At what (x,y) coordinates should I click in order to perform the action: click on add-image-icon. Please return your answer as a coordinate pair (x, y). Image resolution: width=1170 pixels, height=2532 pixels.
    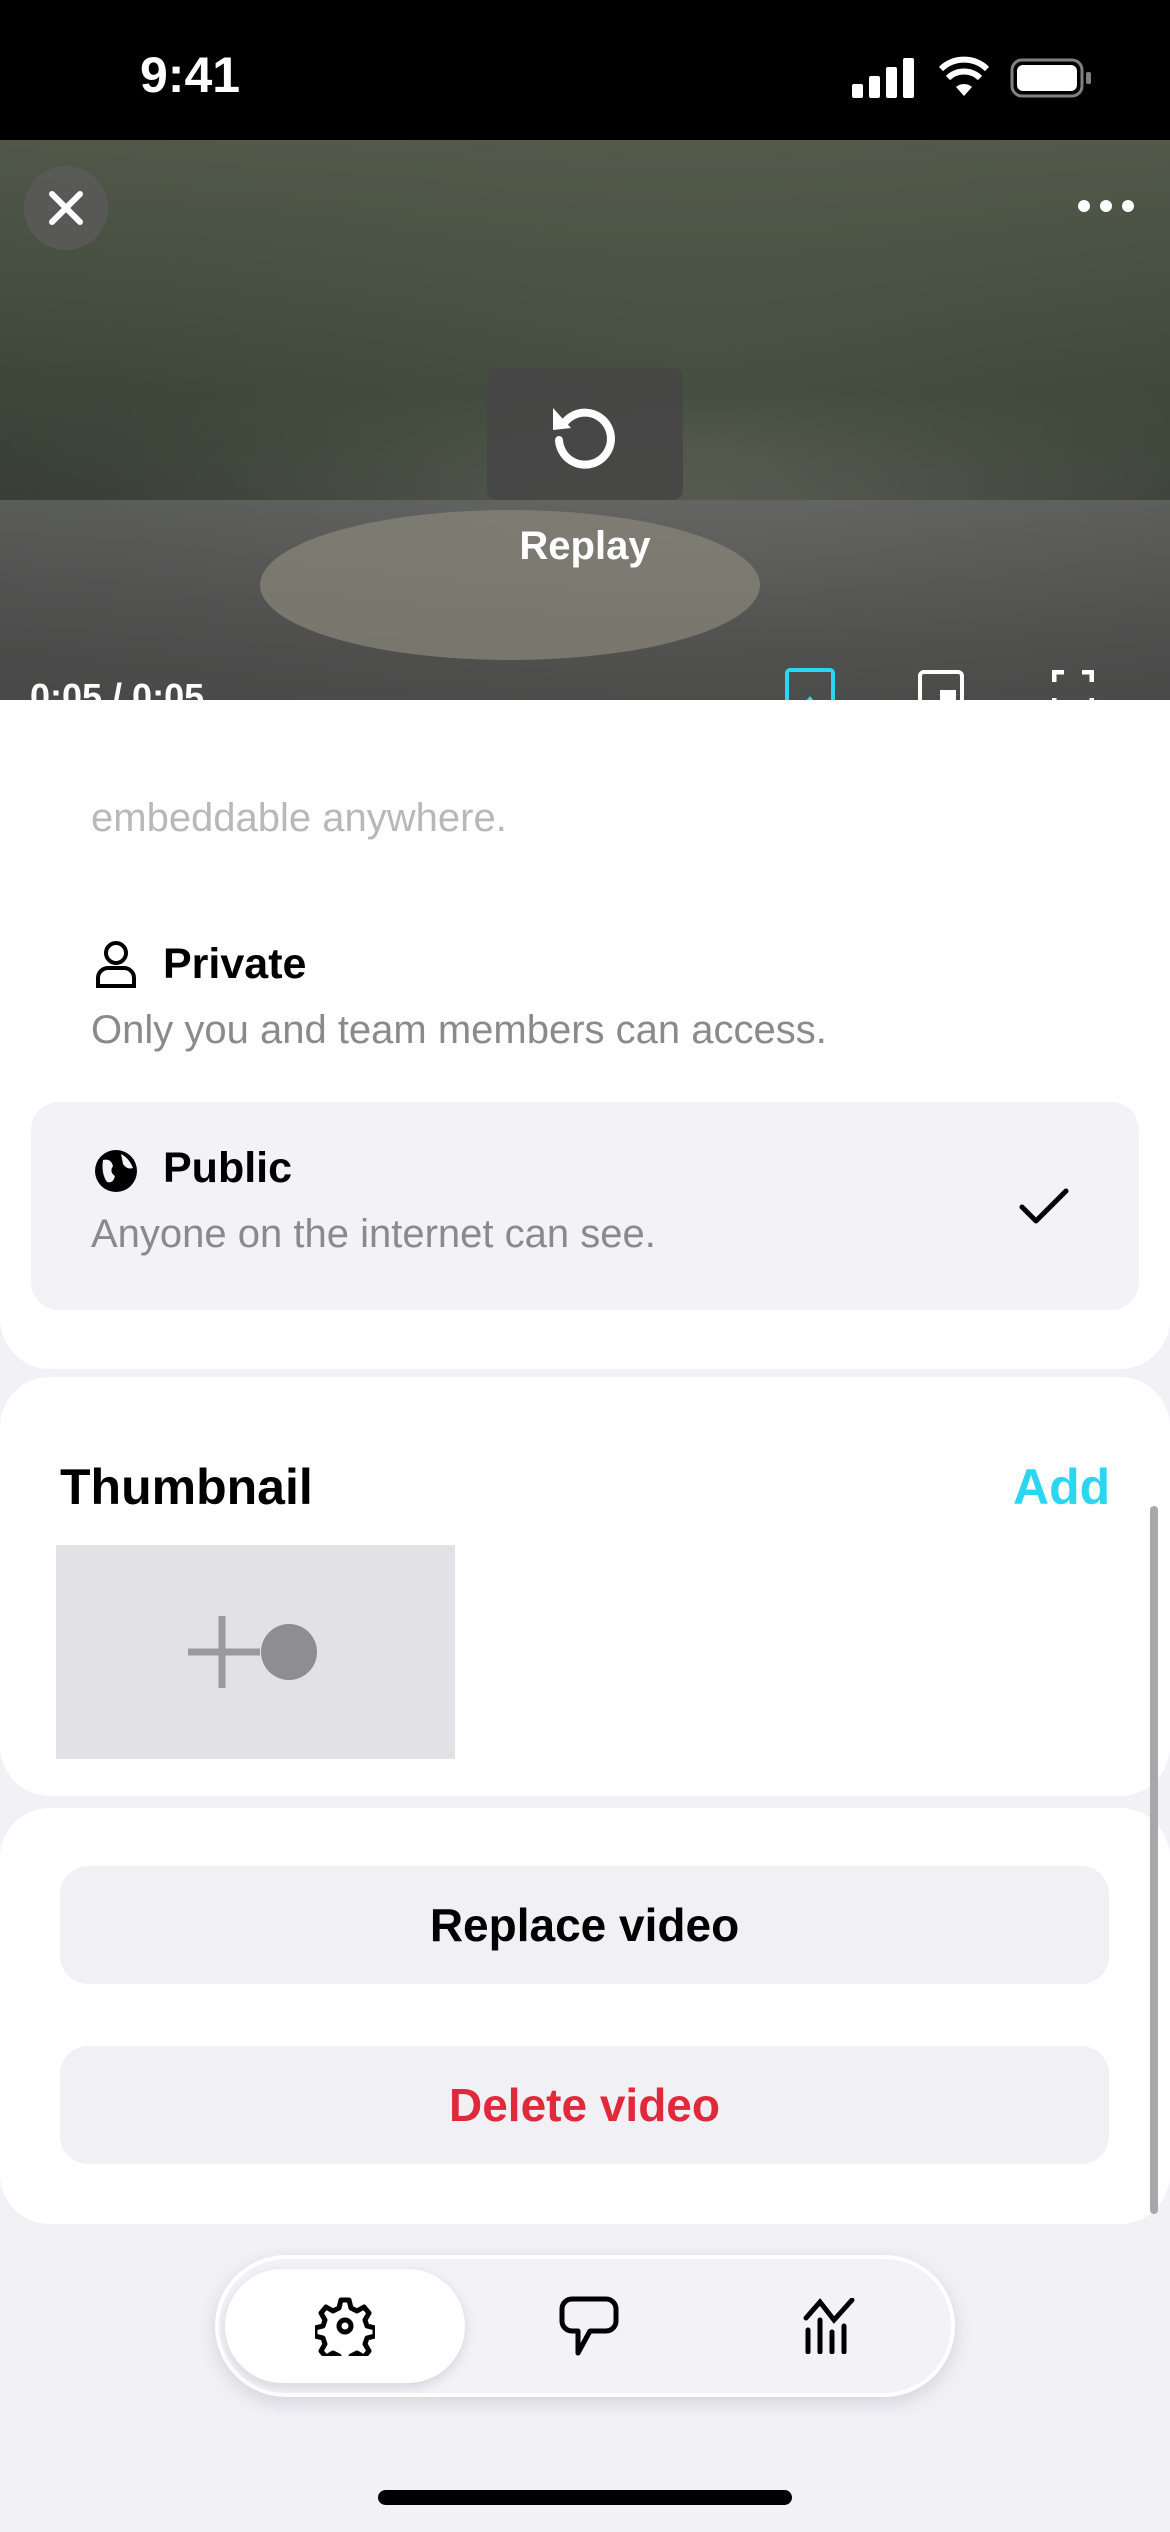
    Looking at the image, I should click on (252, 1652).